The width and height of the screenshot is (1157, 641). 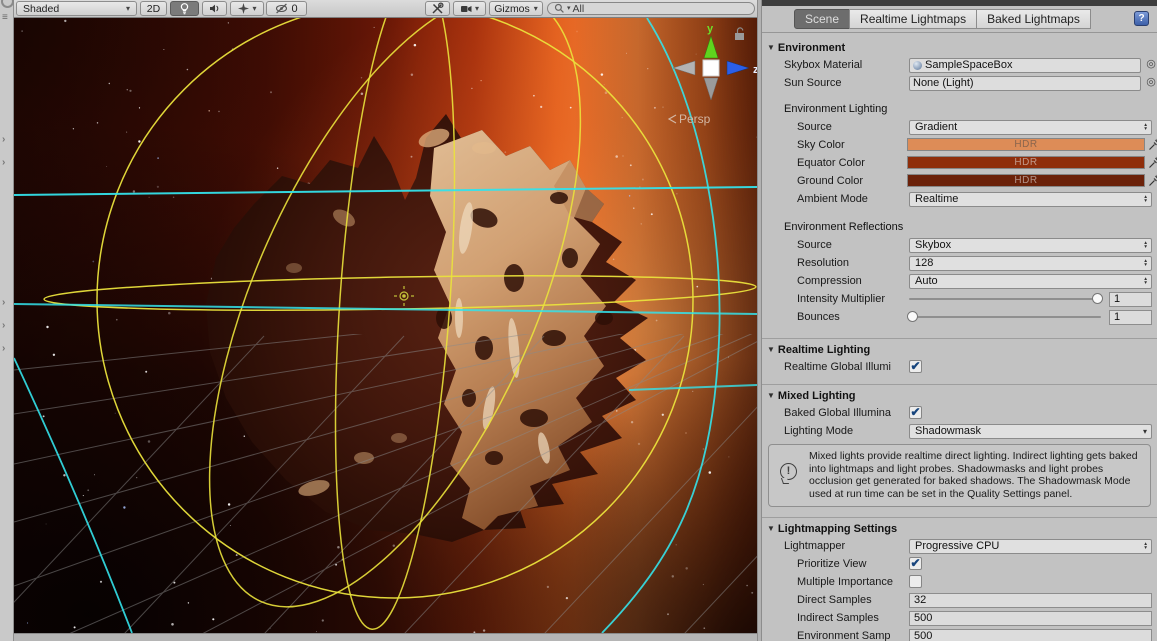 I want to click on resolution-dropdown: 128 ▴ ▾, so click(x=1030, y=263).